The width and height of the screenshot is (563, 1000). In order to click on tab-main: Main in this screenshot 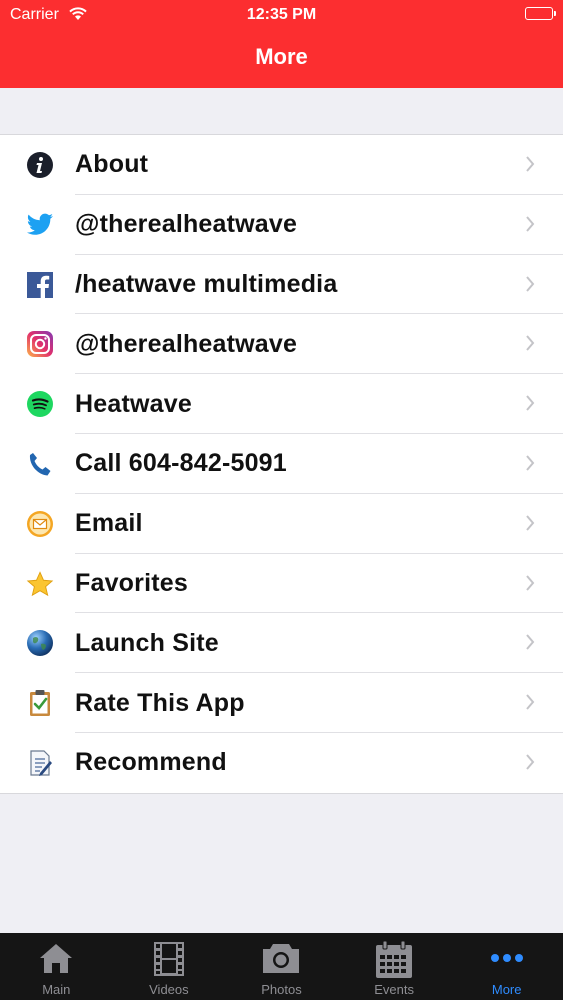, I will do `click(56, 966)`.